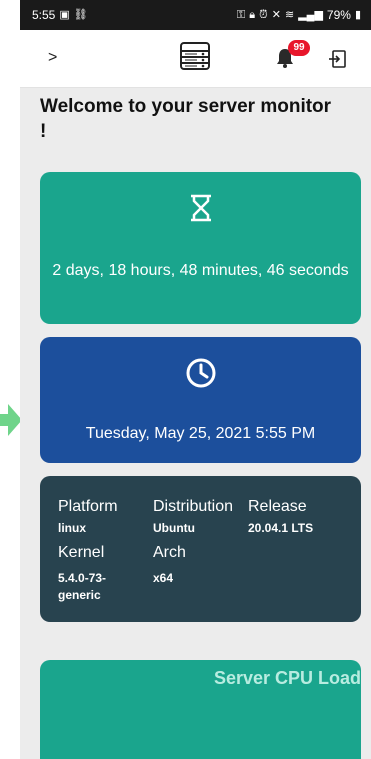 This screenshot has height=759, width=371. Describe the element at coordinates (263, 14) in the screenshot. I see `alarm-icon: ⏰︎` at that location.